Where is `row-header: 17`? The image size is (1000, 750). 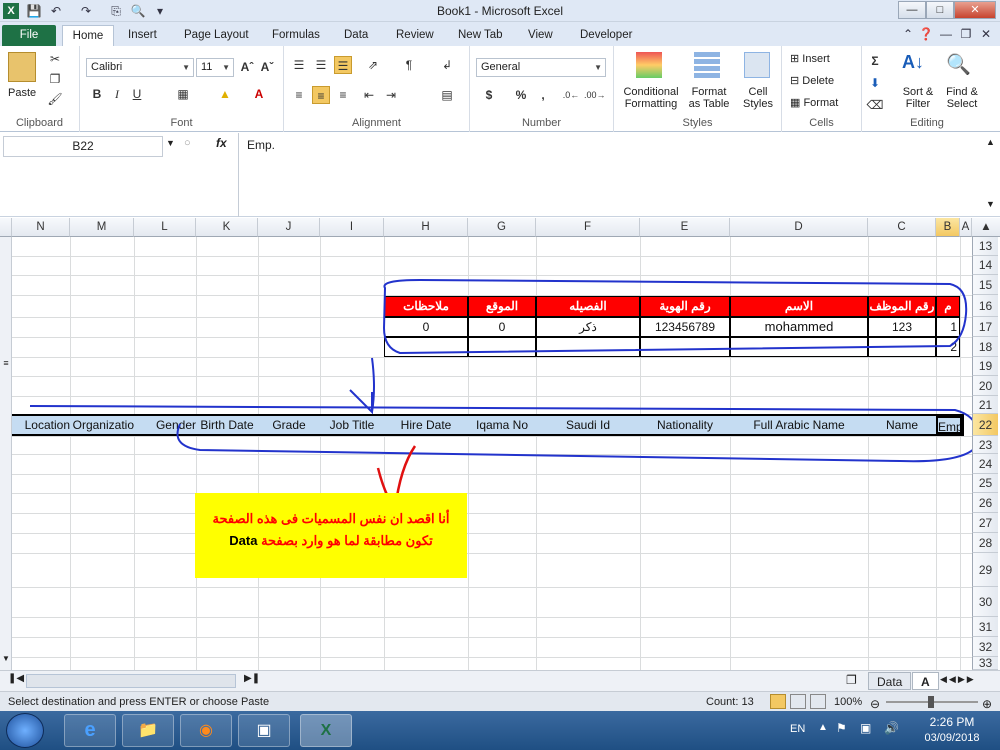
row-header: 17 is located at coordinates (985, 327).